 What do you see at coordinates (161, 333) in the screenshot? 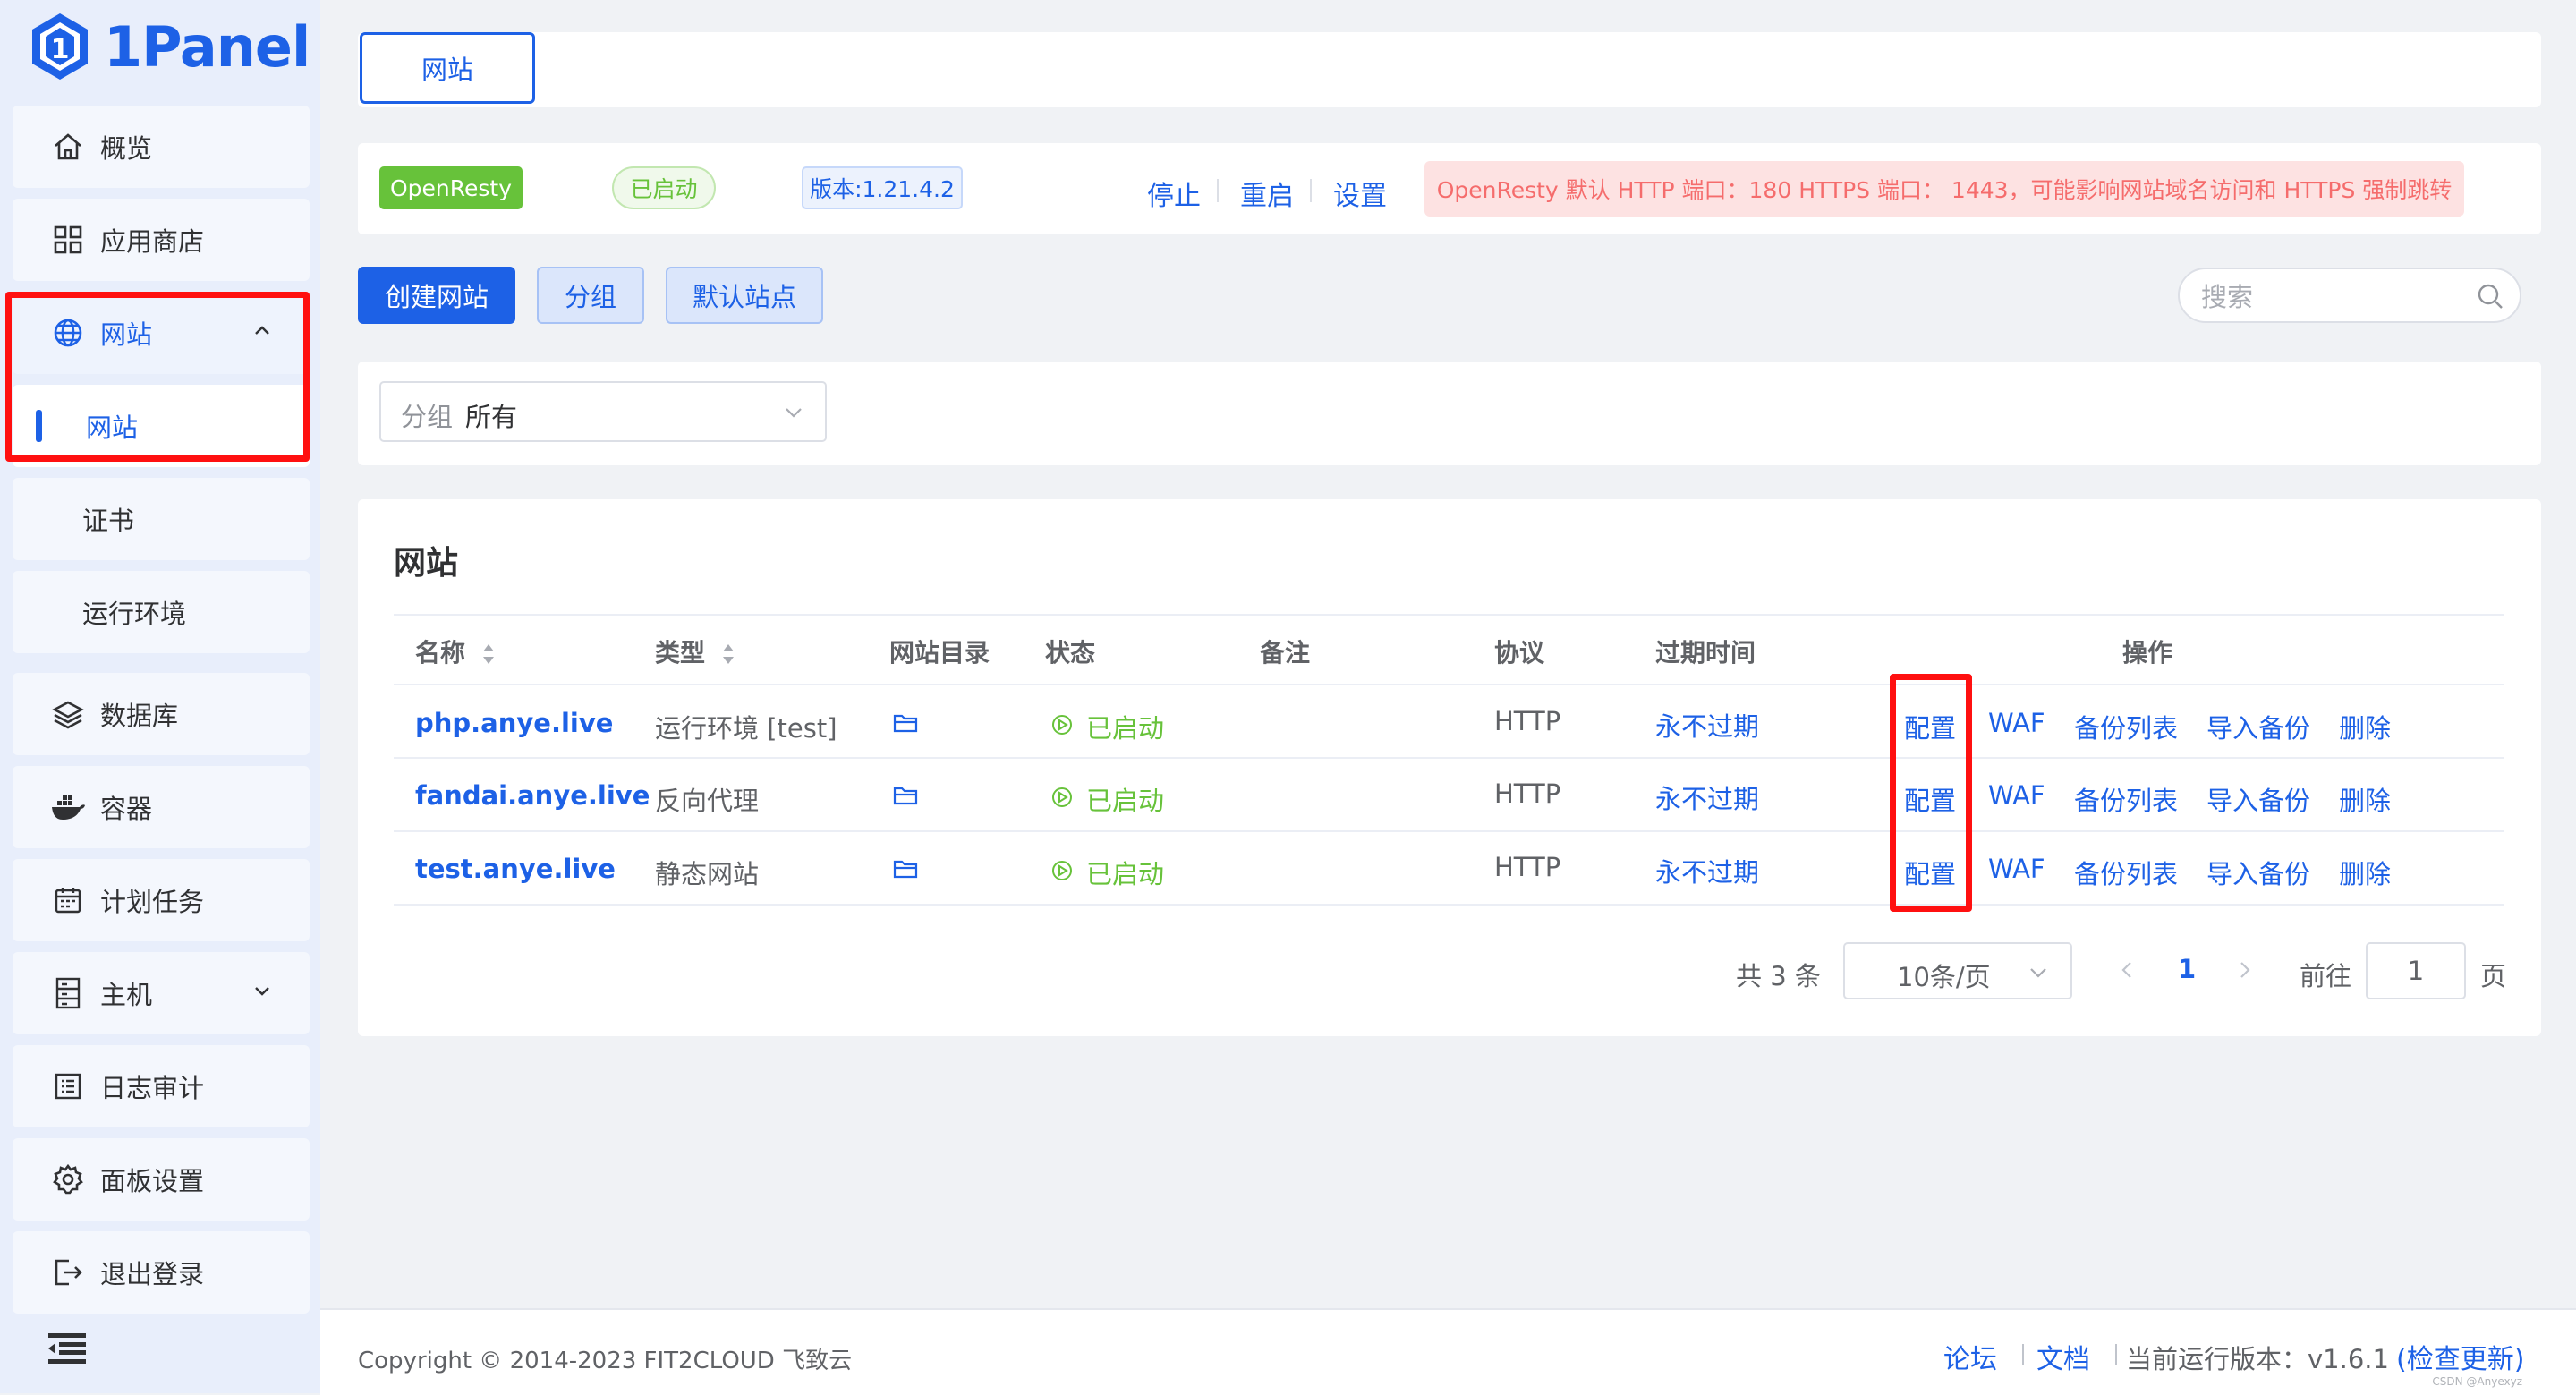
I see `sidebar-item-website-group: 网站` at bounding box center [161, 333].